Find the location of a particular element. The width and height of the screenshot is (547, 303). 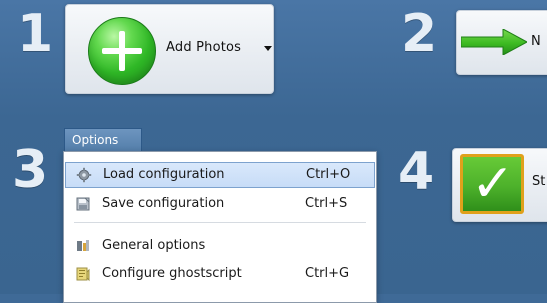

start-label: St is located at coordinates (539, 181).